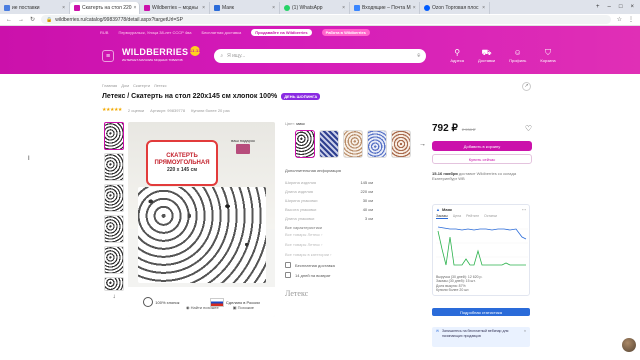 This screenshot has height=360, width=640. I want to click on header-addresses: ⚲ Адреса, so click(457, 56).